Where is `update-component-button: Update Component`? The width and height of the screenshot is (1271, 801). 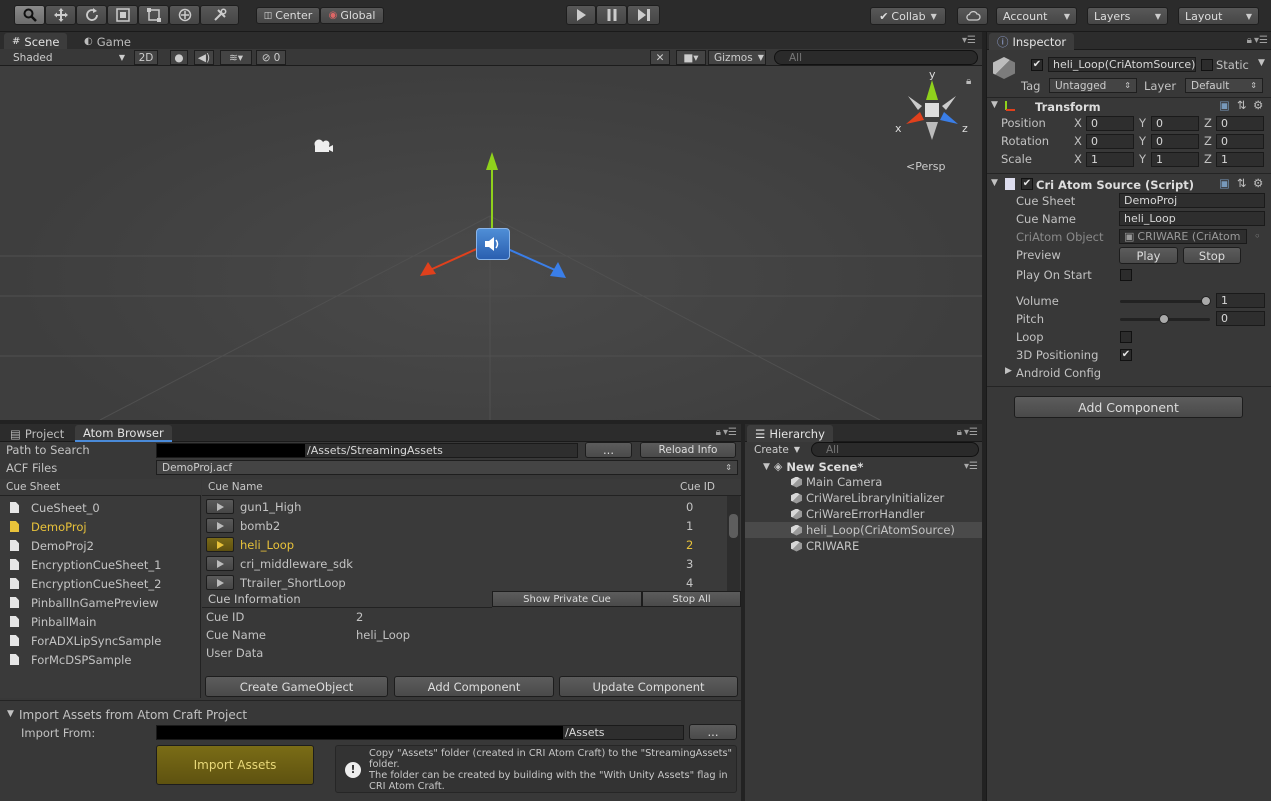
update-component-button: Update Component is located at coordinates (648, 686).